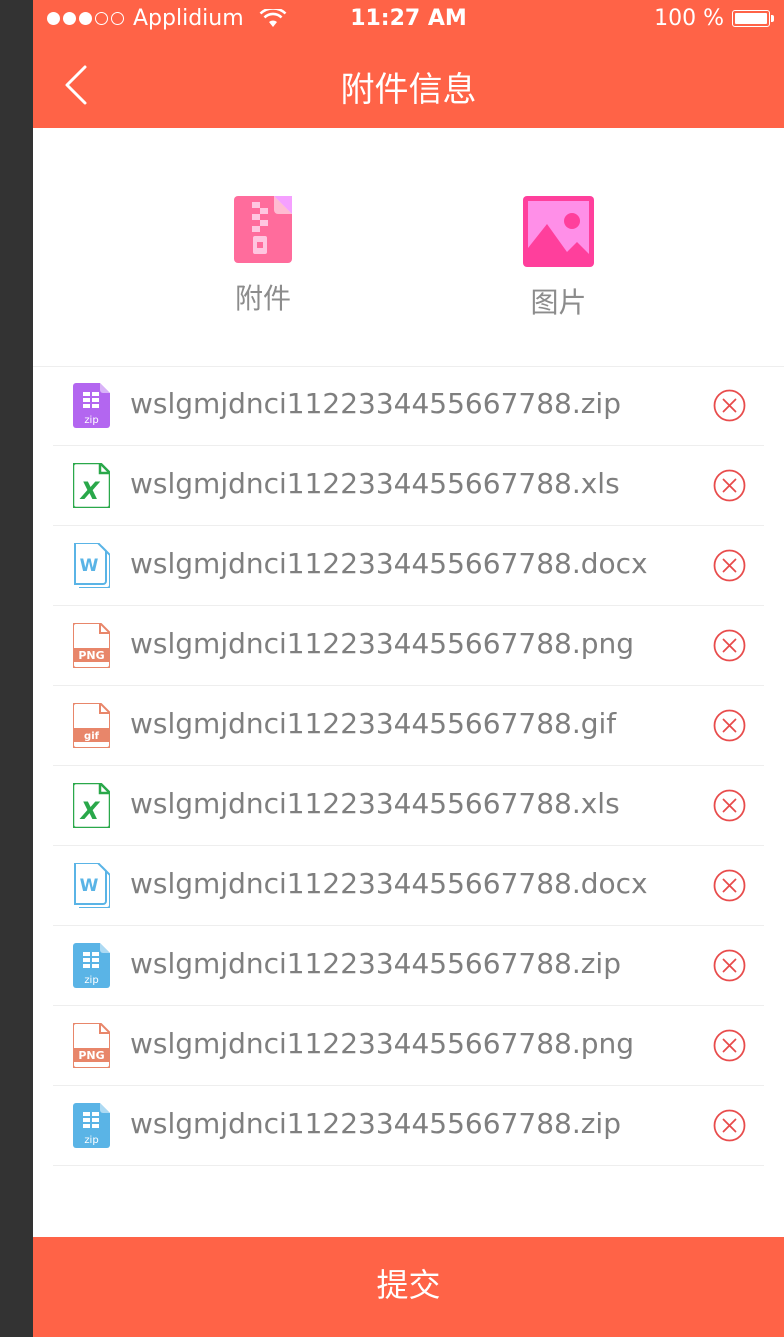 This screenshot has height=1337, width=784. I want to click on nav-bar: 附件信息, so click(408, 84).